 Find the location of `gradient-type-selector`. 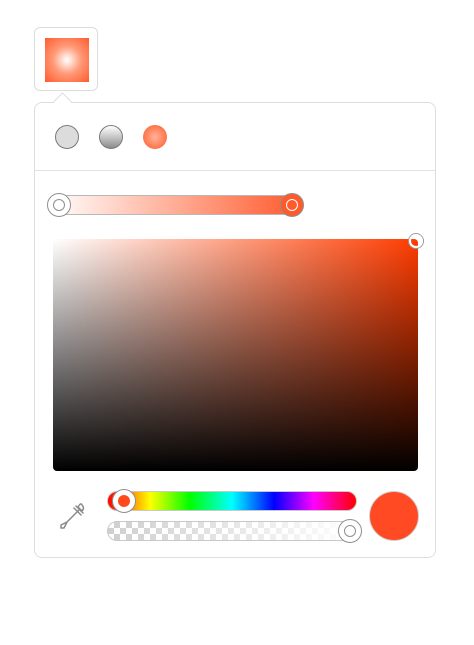

gradient-type-selector is located at coordinates (235, 137).